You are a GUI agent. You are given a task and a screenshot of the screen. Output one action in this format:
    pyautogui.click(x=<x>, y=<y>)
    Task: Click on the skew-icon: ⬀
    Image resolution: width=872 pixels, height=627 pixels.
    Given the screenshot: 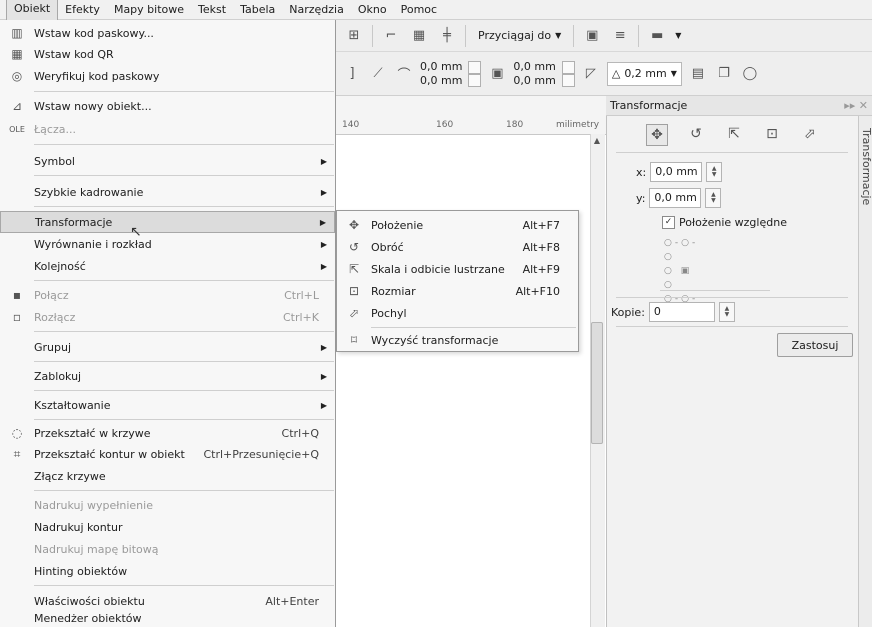 What is the action you would take?
    pyautogui.click(x=810, y=134)
    